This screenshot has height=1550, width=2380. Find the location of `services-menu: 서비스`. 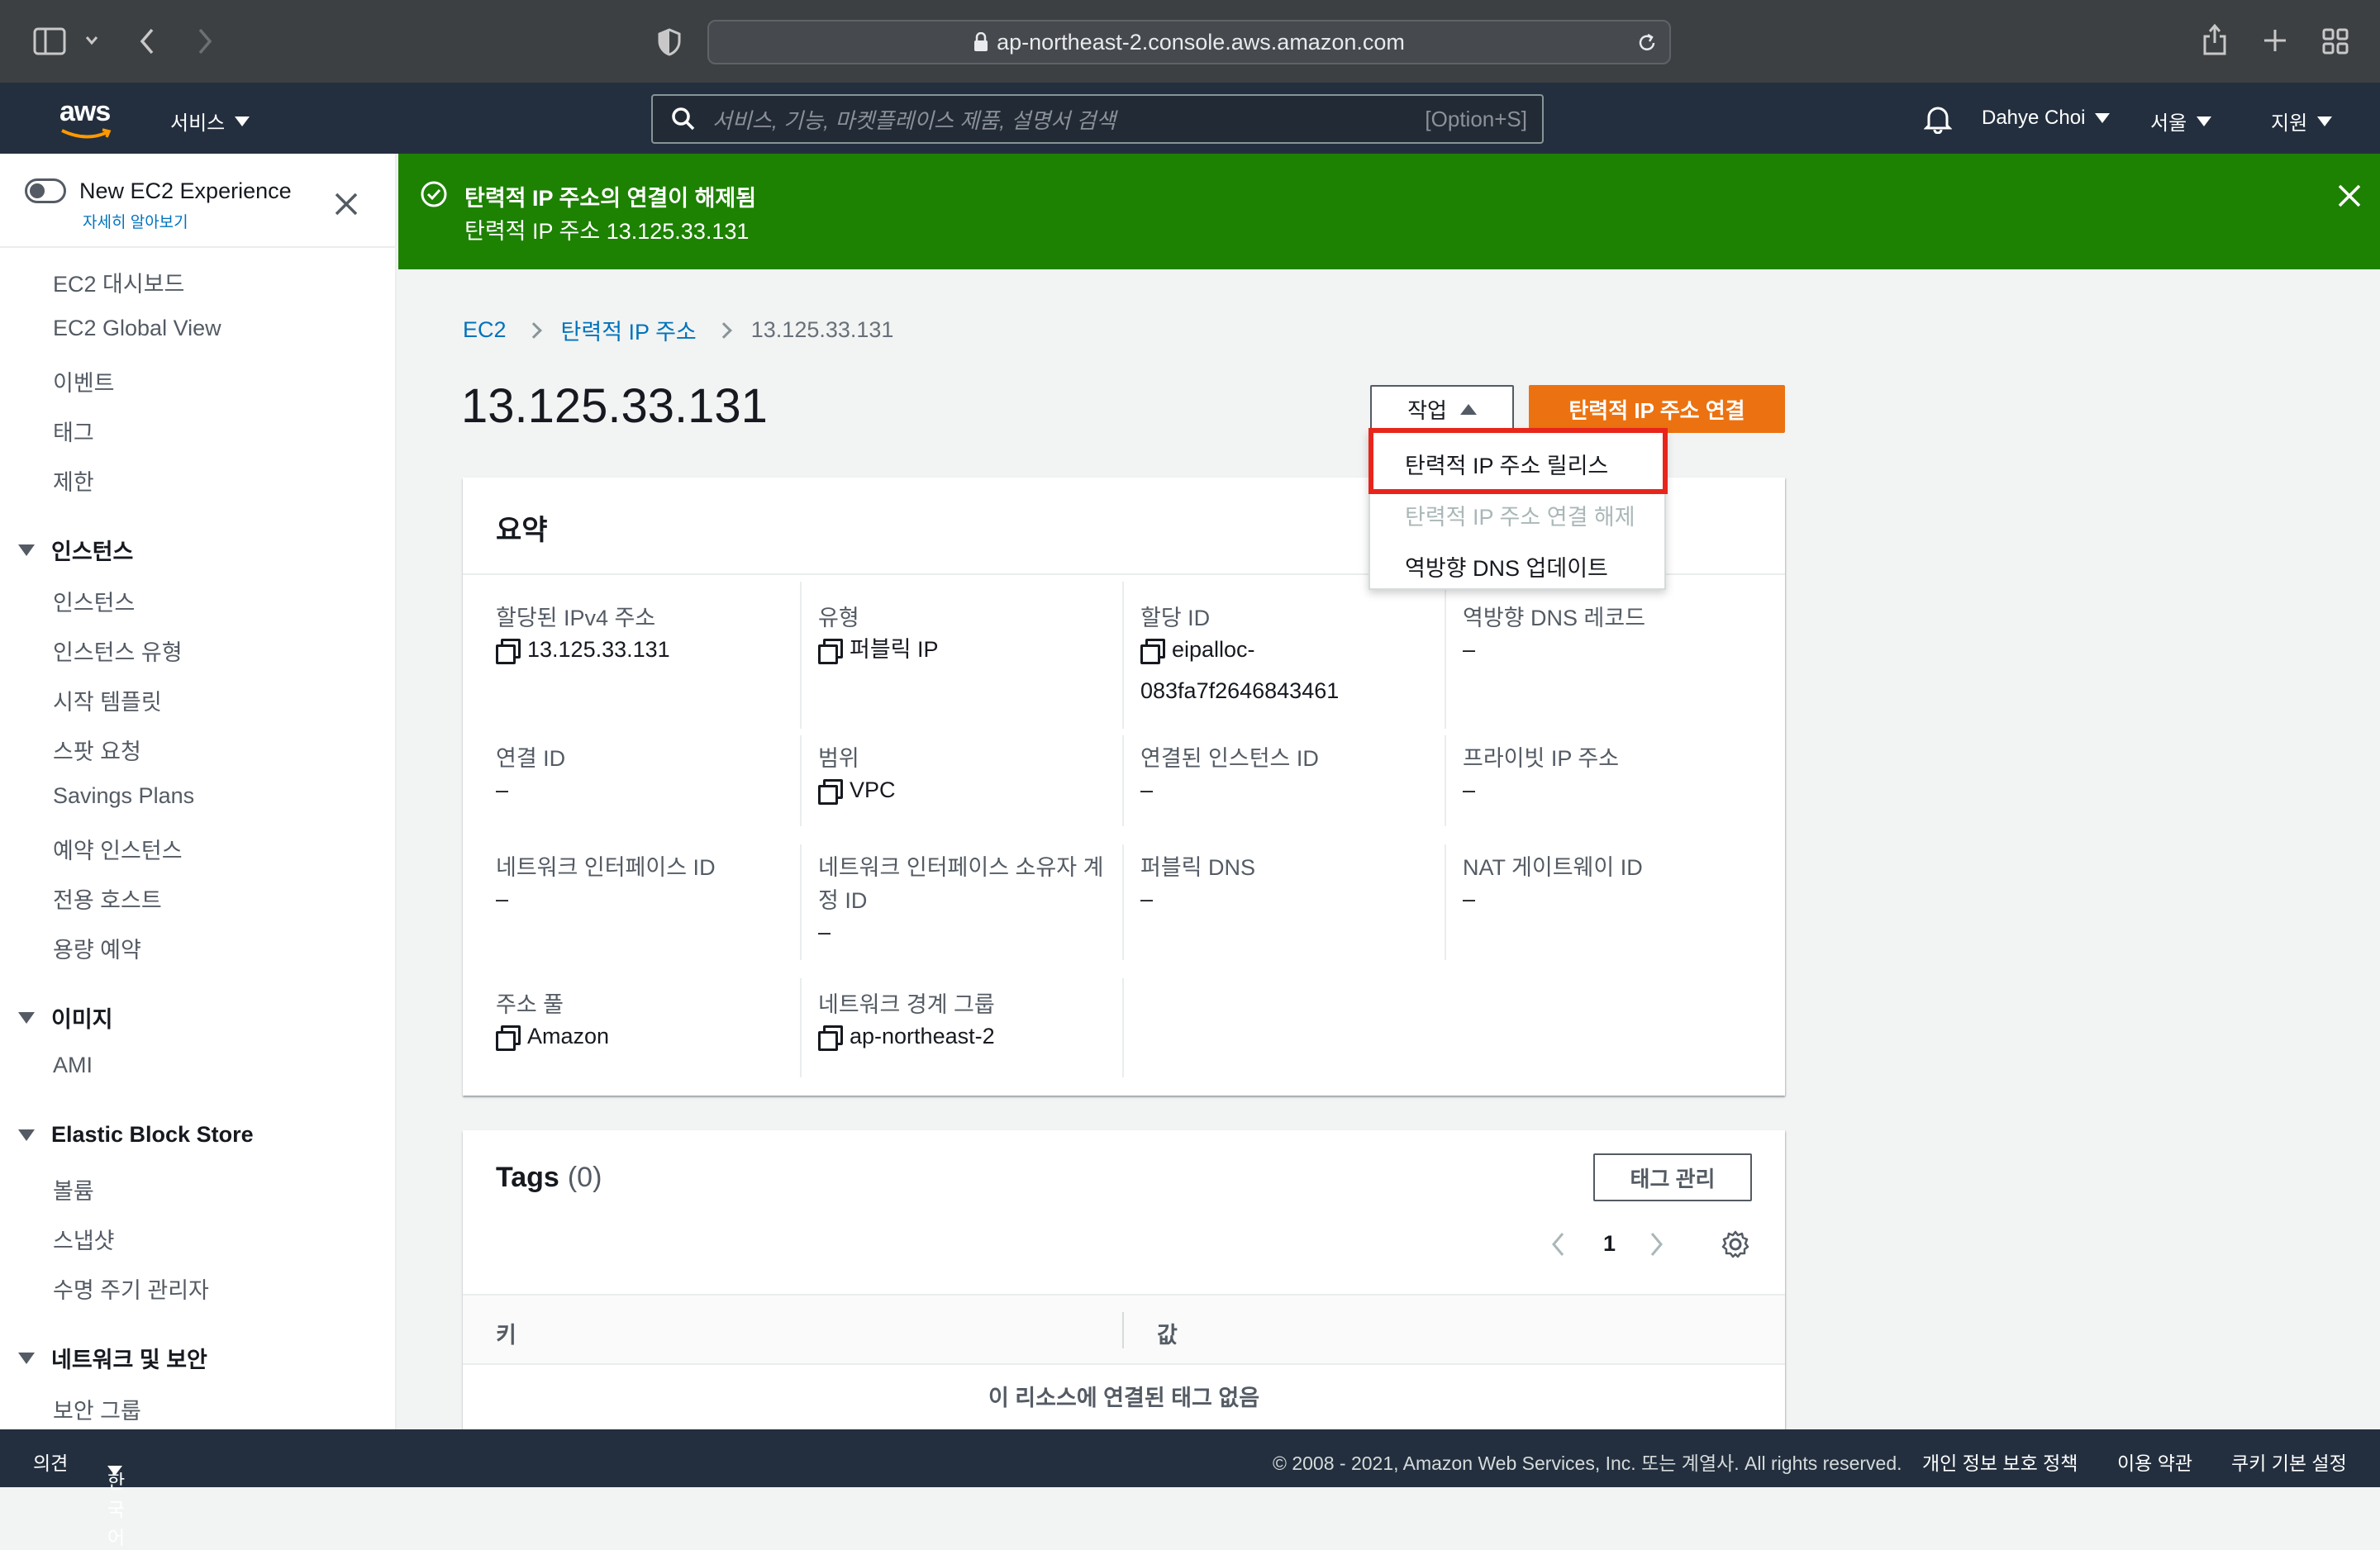

services-menu: 서비스 is located at coordinates (210, 121).